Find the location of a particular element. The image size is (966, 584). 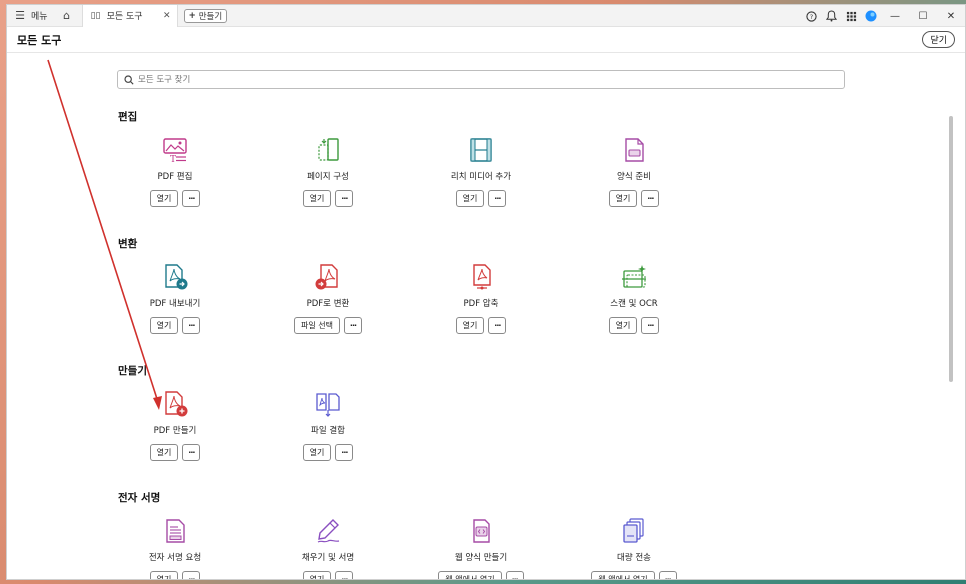

search-box is located at coordinates (481, 79).